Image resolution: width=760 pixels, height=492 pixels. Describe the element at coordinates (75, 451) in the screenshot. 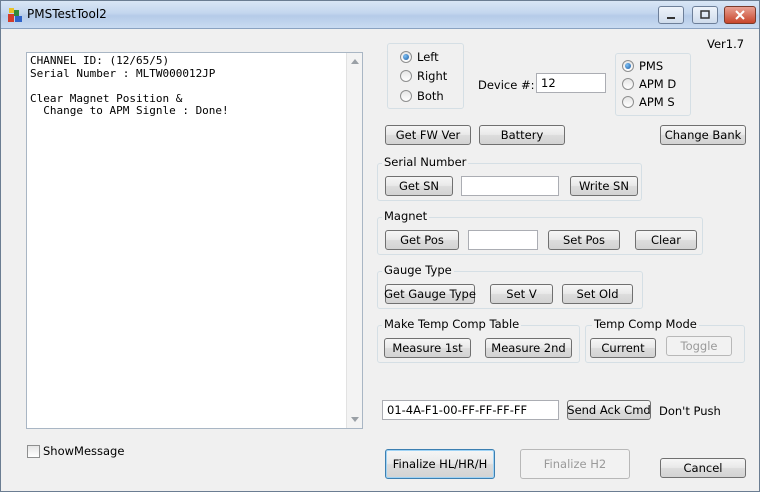

I see `show-message-checkbox: ShowMessage` at that location.